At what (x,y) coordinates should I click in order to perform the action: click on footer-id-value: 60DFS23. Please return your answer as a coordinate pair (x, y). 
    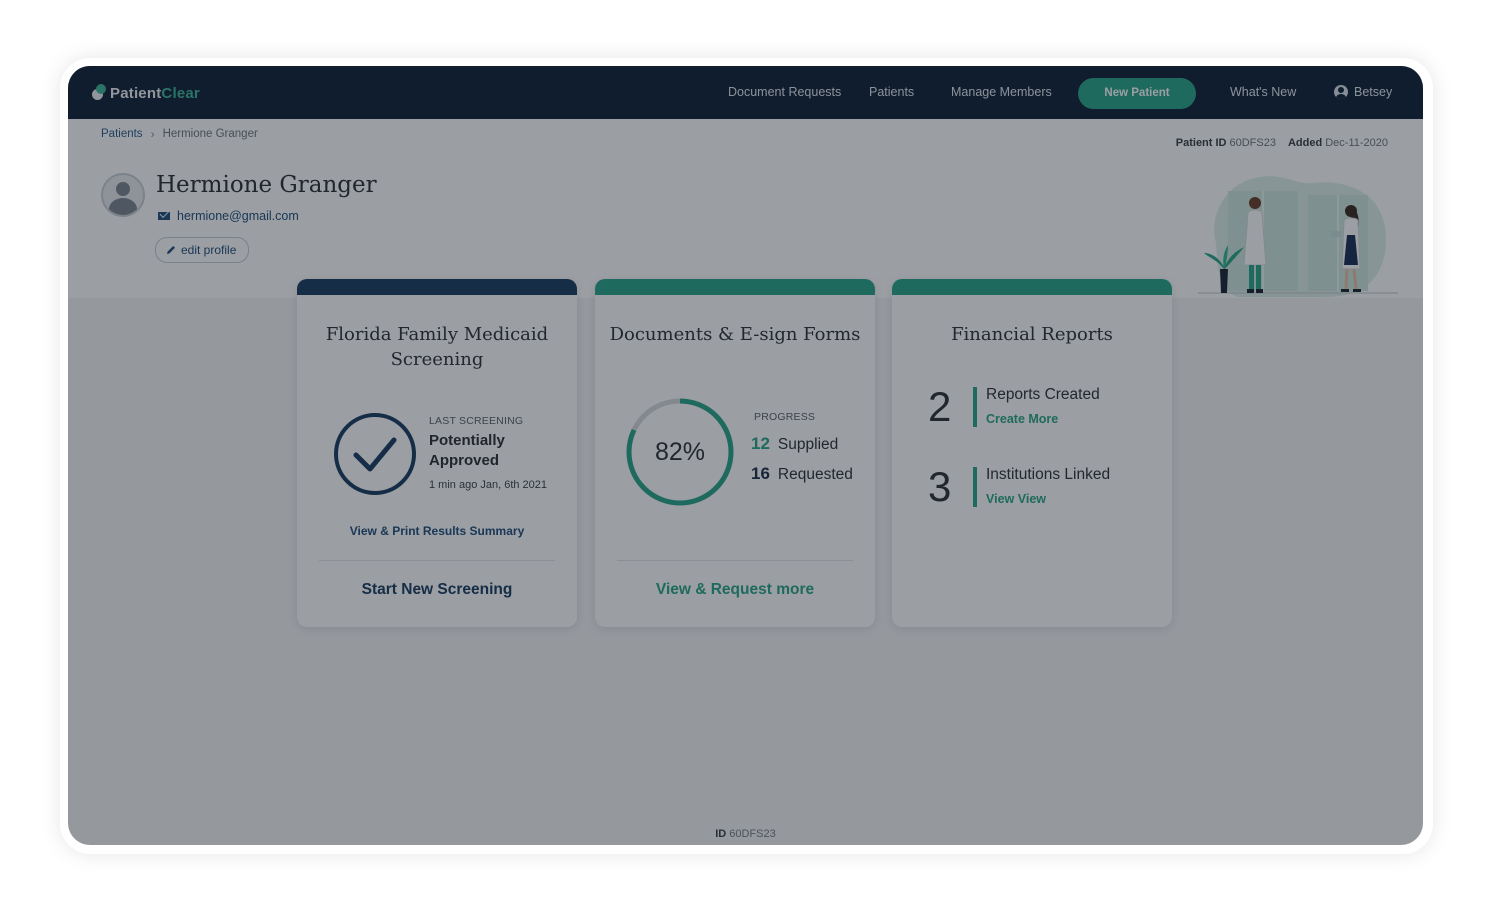
    Looking at the image, I should click on (752, 834).